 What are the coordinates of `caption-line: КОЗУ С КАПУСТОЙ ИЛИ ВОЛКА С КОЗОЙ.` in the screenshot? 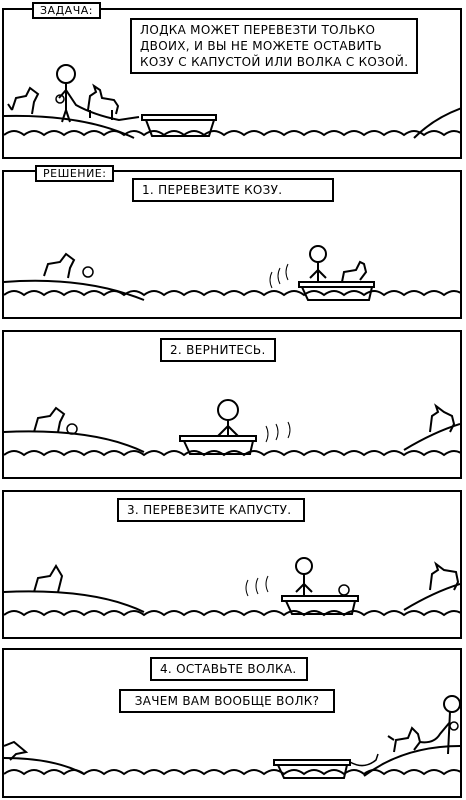 It's located at (274, 62).